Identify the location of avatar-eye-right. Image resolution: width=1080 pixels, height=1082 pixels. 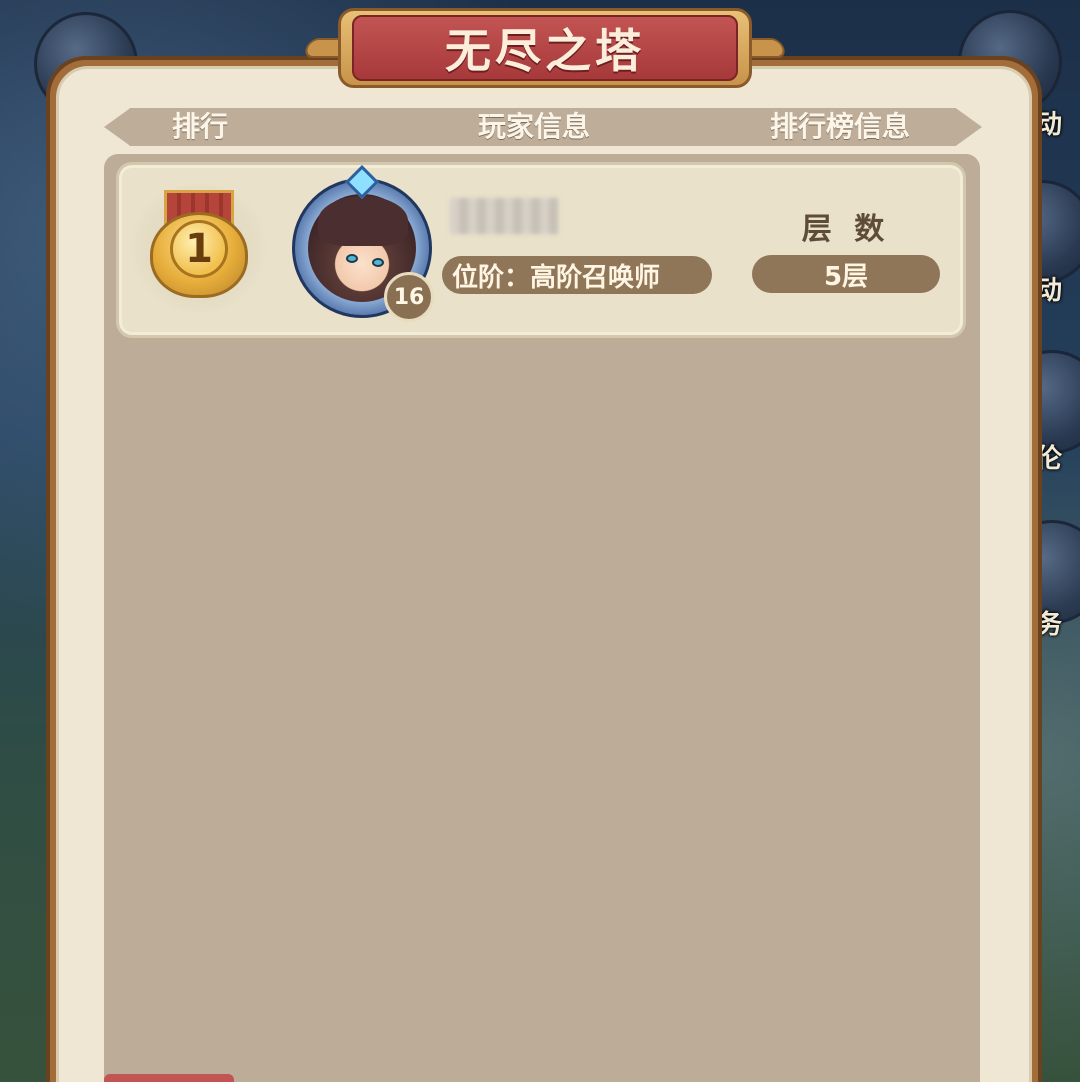
(378, 262).